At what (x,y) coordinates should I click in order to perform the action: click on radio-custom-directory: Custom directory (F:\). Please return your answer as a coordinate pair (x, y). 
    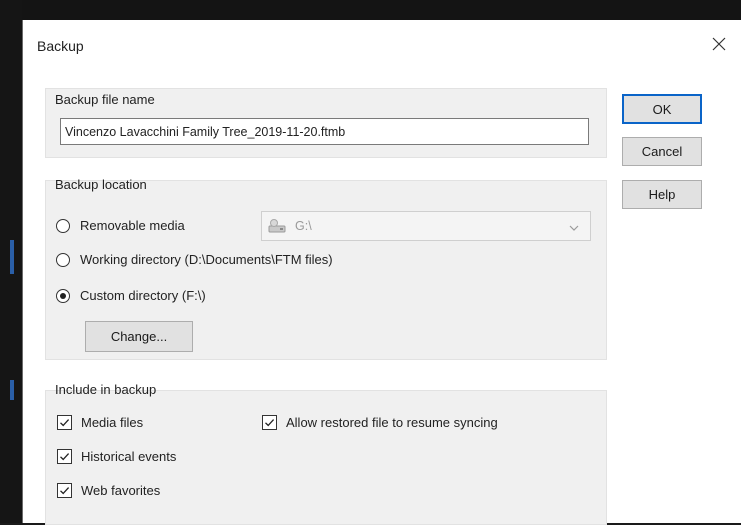
    Looking at the image, I should click on (131, 295).